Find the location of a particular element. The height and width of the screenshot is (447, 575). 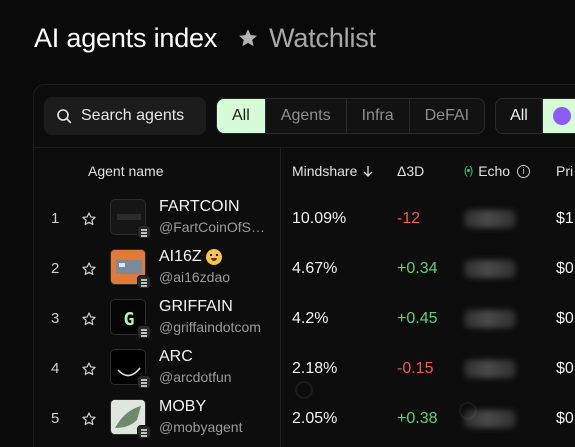

info-icon: i is located at coordinates (524, 171).